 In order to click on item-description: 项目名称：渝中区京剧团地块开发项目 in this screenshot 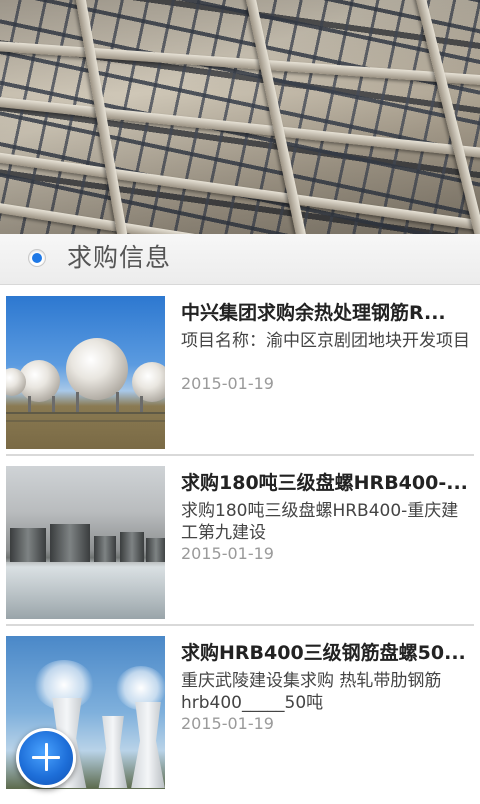, I will do `click(325, 341)`.